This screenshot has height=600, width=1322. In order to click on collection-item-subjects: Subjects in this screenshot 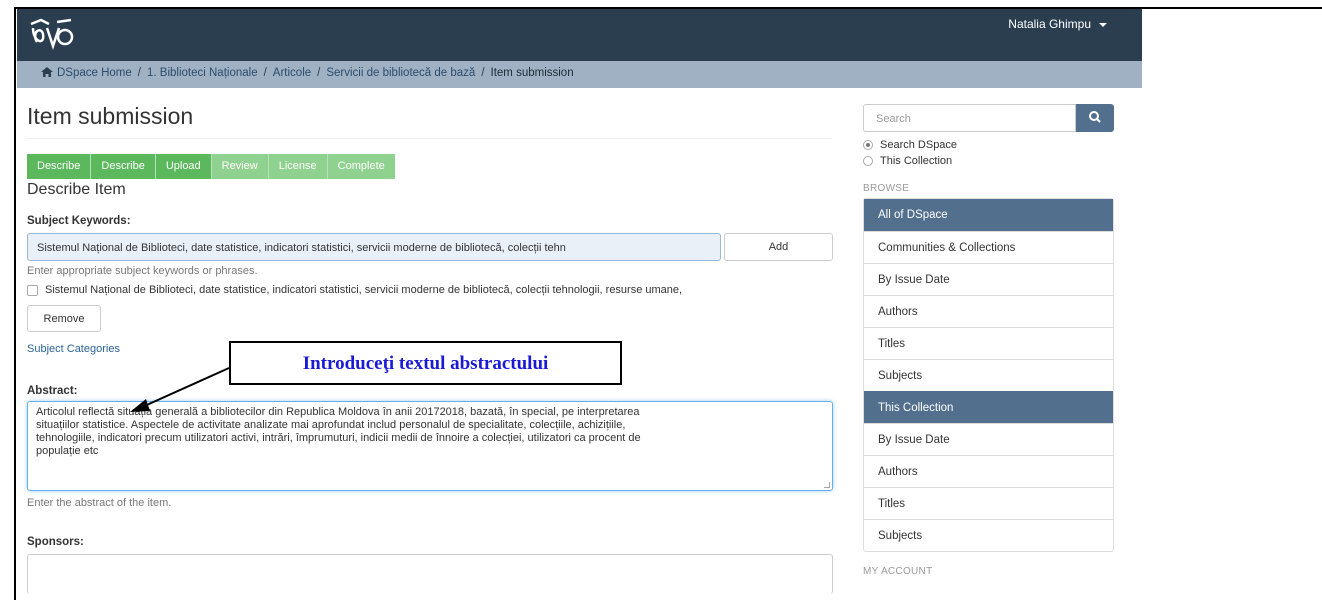, I will do `click(988, 535)`.